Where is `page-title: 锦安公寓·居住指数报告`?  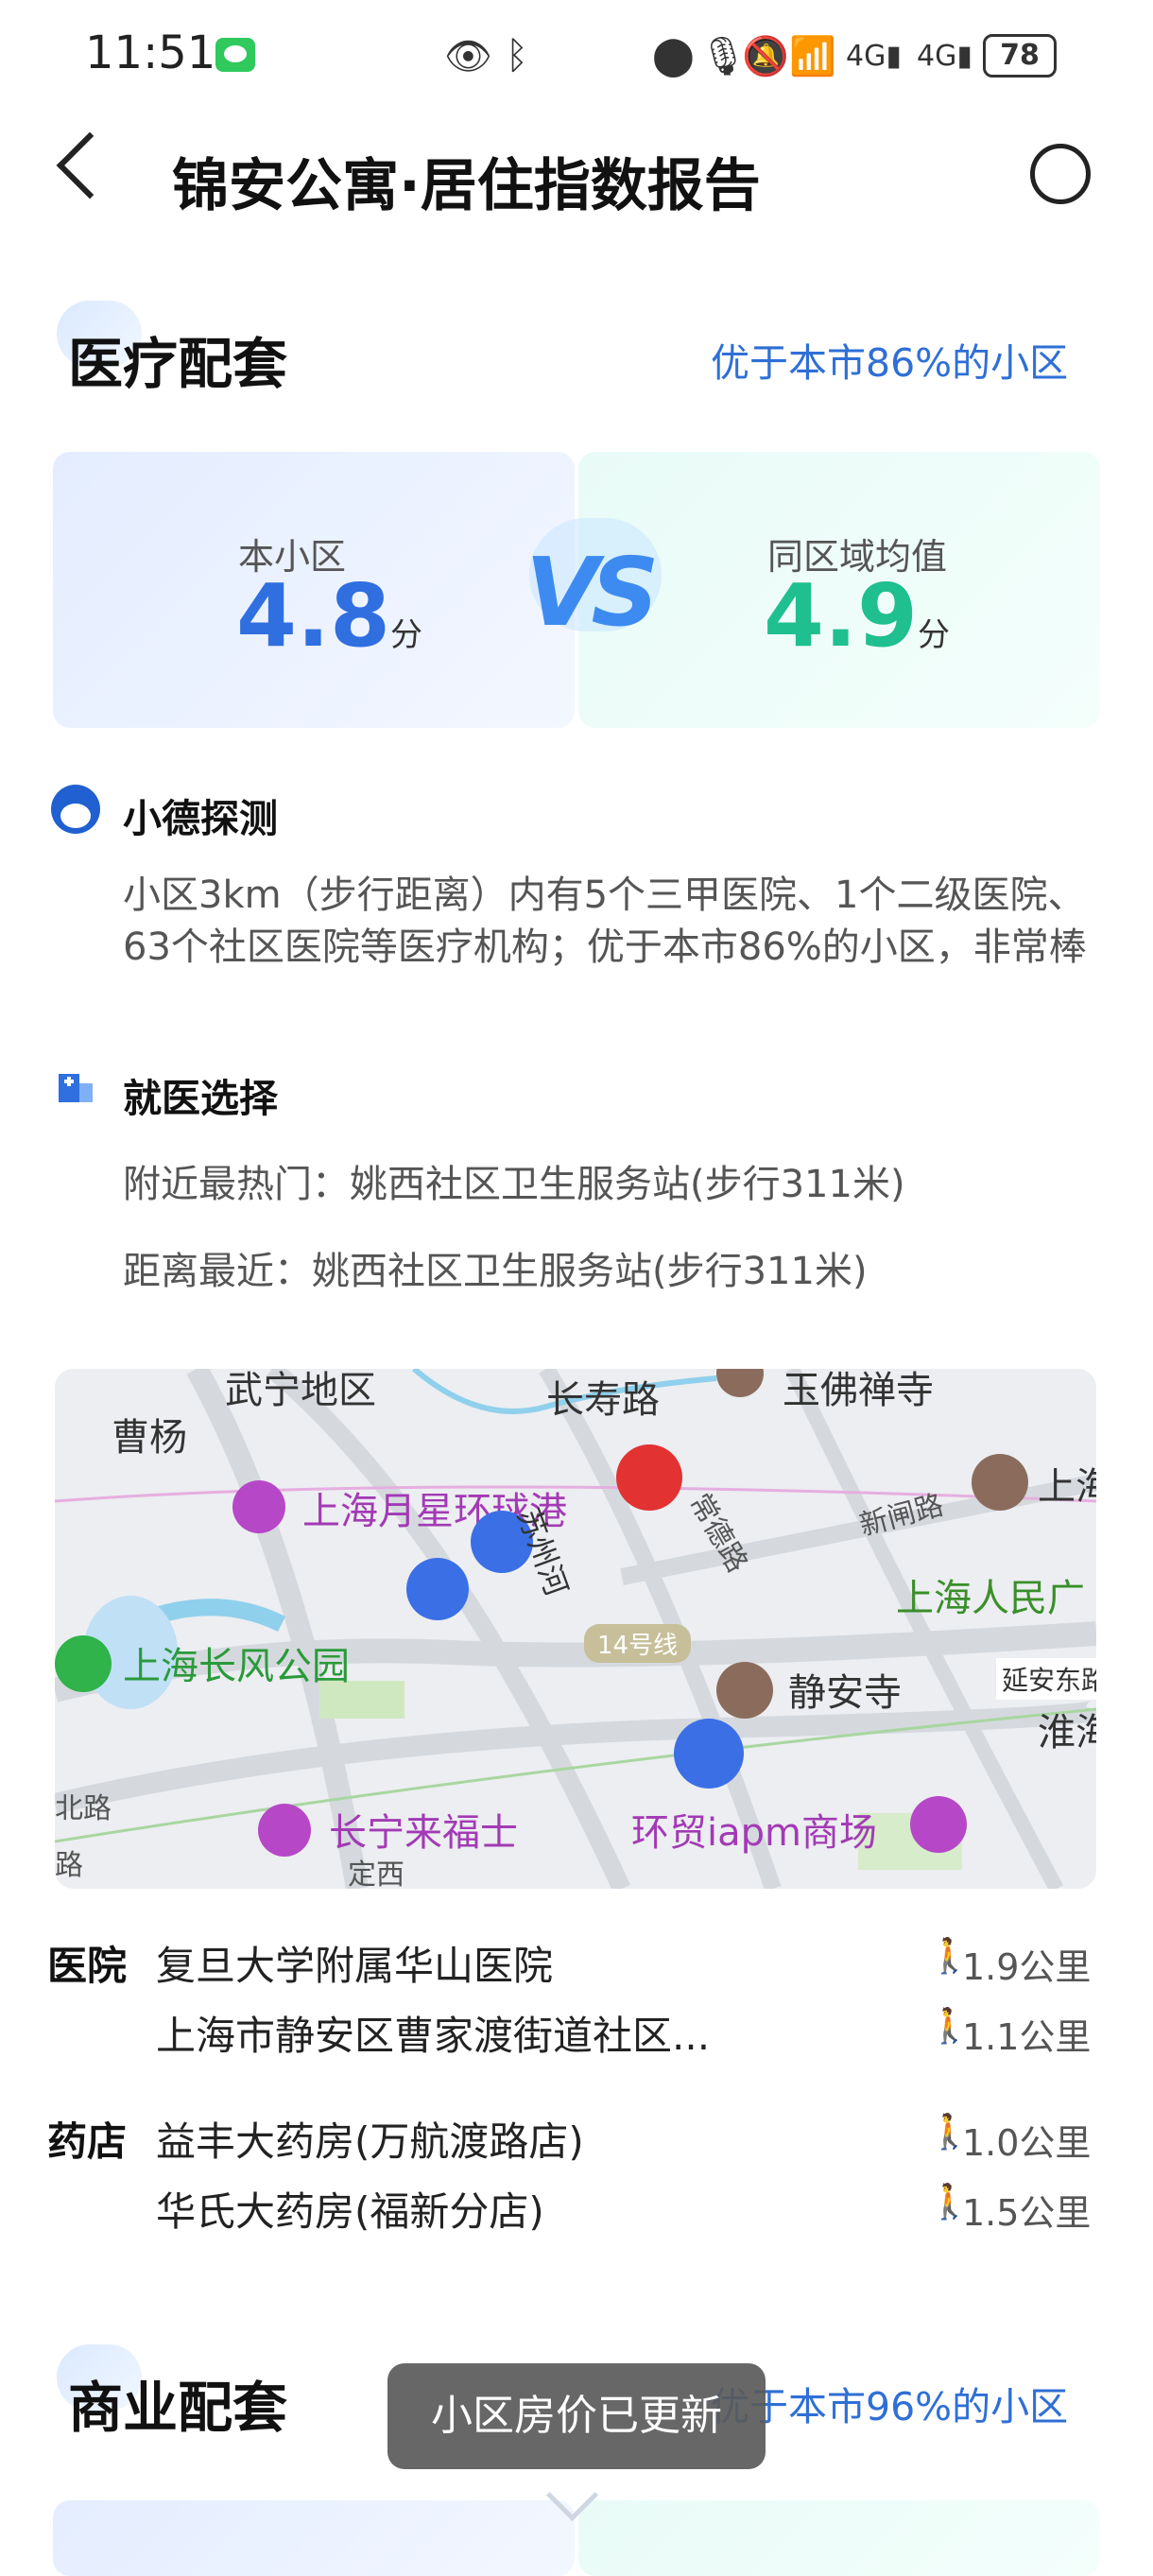
page-title: 锦安公寓·居住指数报告 is located at coordinates (466, 186).